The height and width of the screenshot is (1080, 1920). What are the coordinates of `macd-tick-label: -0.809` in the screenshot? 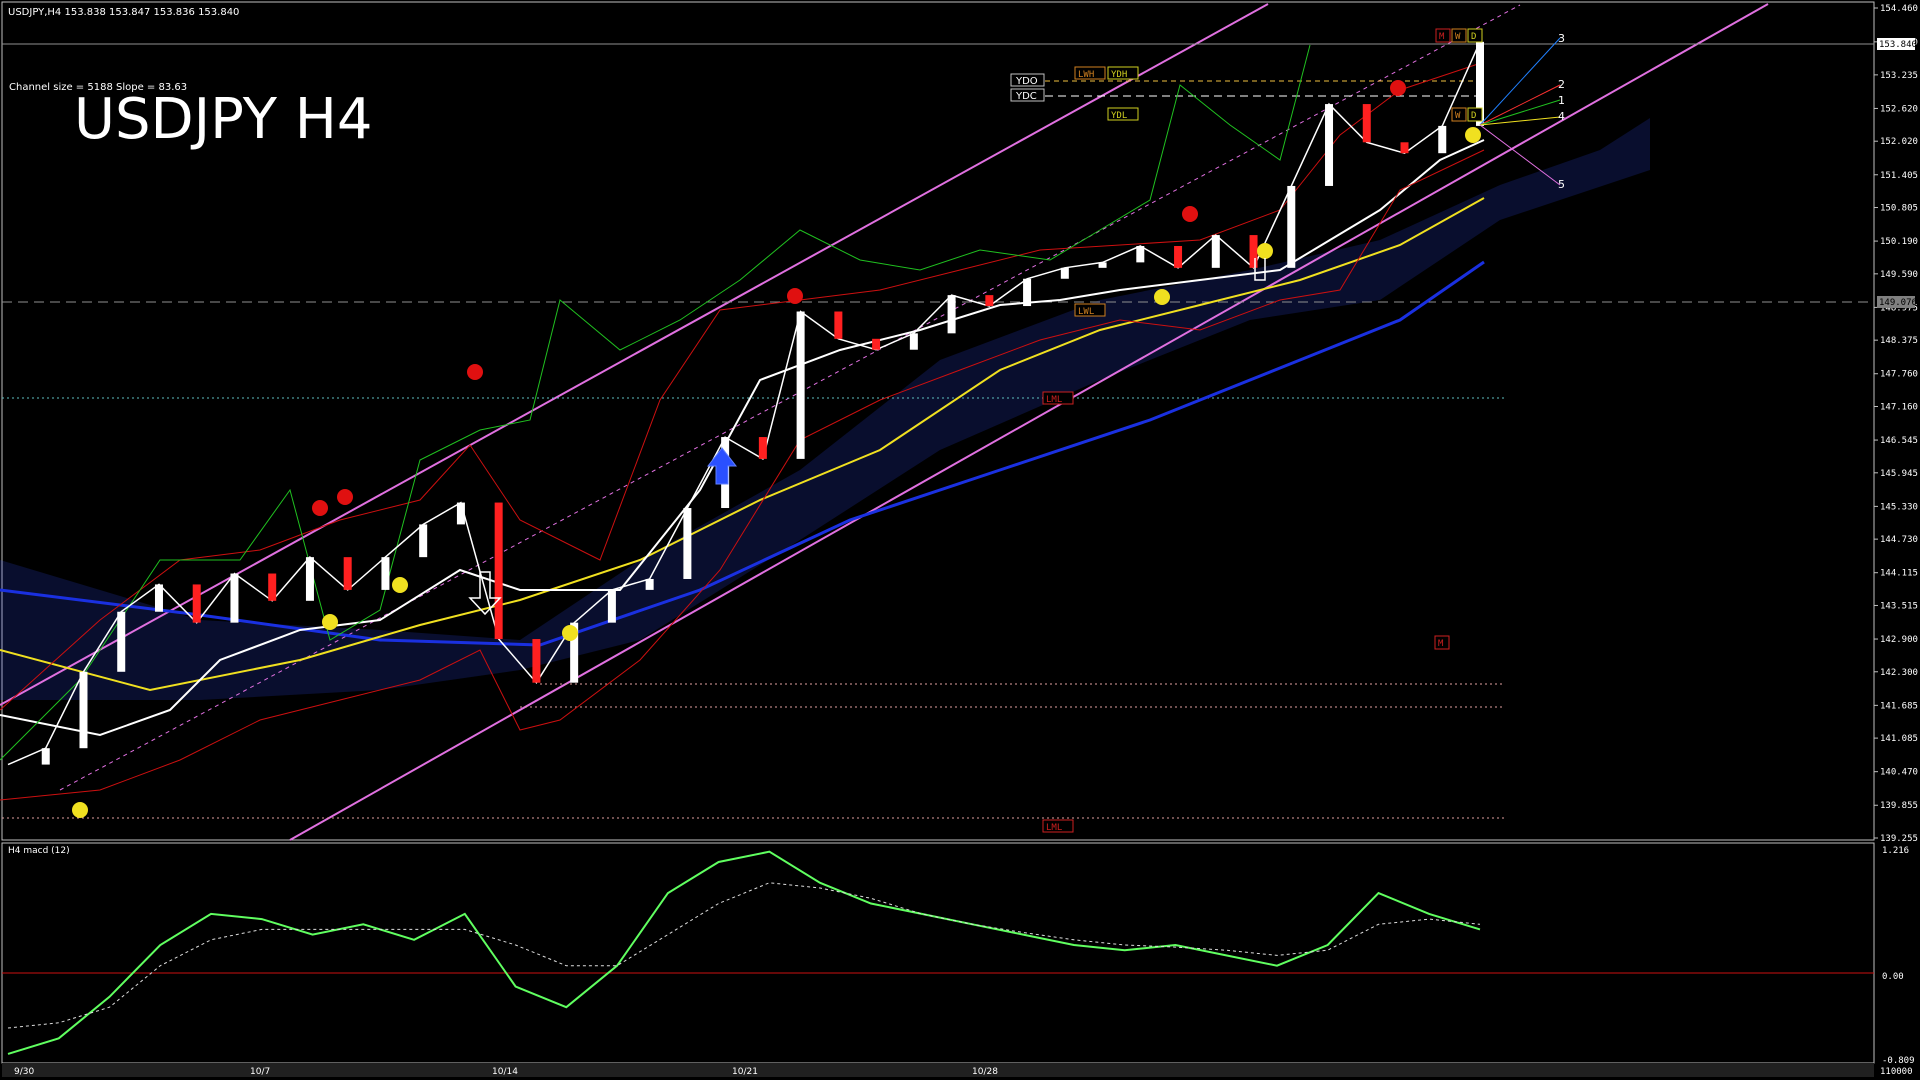 It's located at (1898, 1061).